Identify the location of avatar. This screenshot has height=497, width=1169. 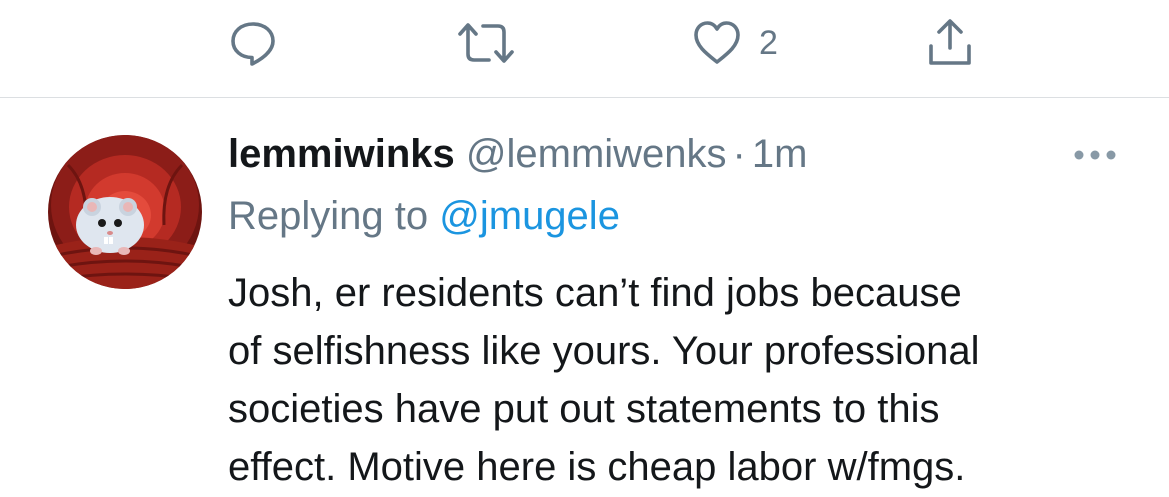
(125, 212).